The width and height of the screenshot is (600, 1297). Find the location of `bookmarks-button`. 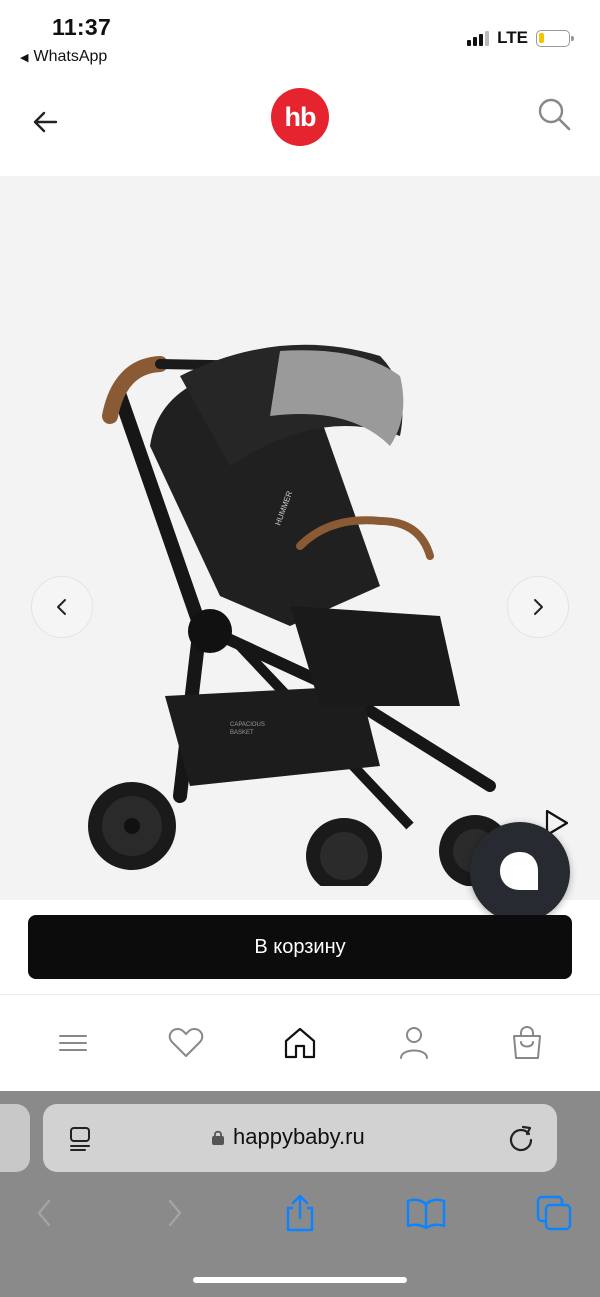

bookmarks-button is located at coordinates (426, 1213).